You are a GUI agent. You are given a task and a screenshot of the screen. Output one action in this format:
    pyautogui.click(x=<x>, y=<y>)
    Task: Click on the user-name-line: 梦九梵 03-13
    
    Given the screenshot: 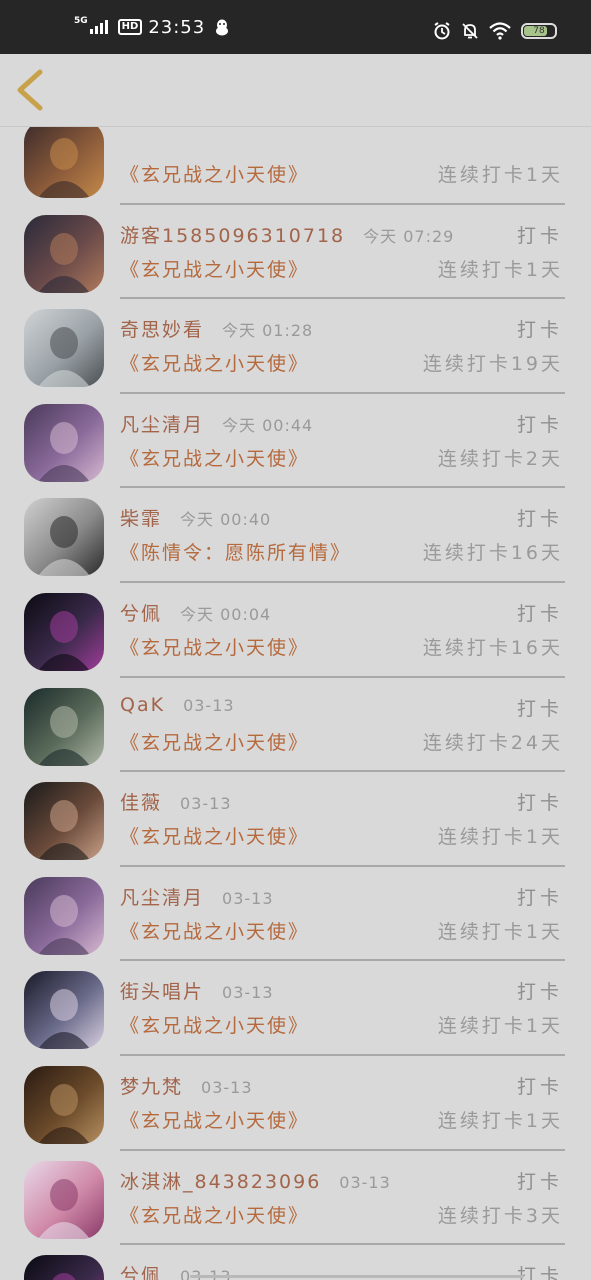 What is the action you would take?
    pyautogui.click(x=186, y=1085)
    